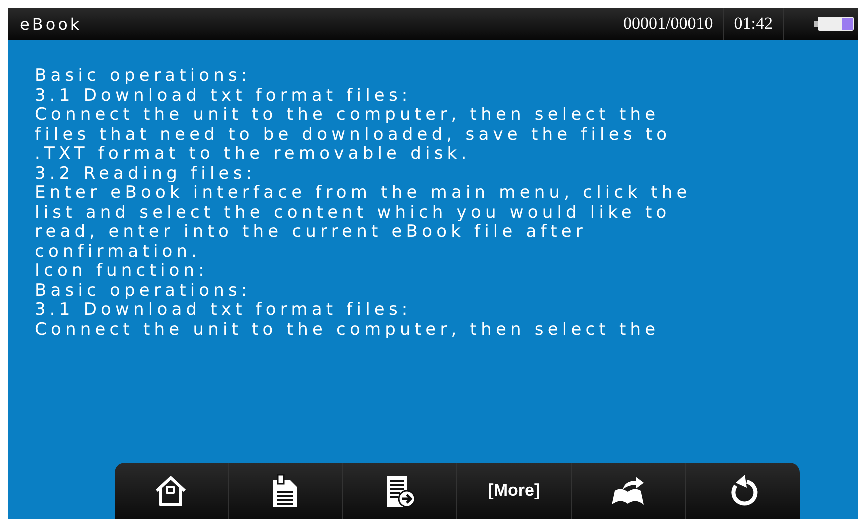  I want to click on text-line: read, enter into the current eBook file after, so click(311, 232).